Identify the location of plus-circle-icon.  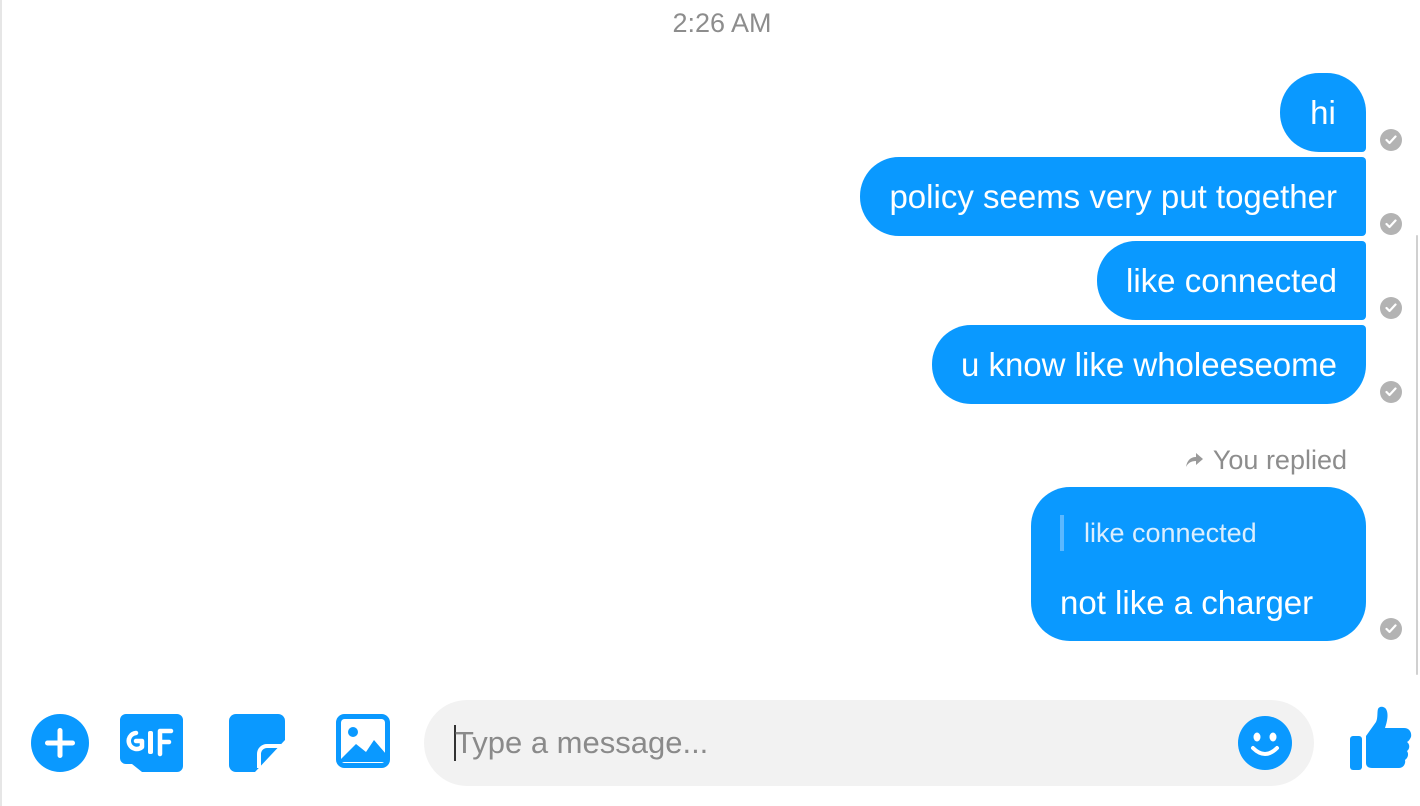
(60, 743).